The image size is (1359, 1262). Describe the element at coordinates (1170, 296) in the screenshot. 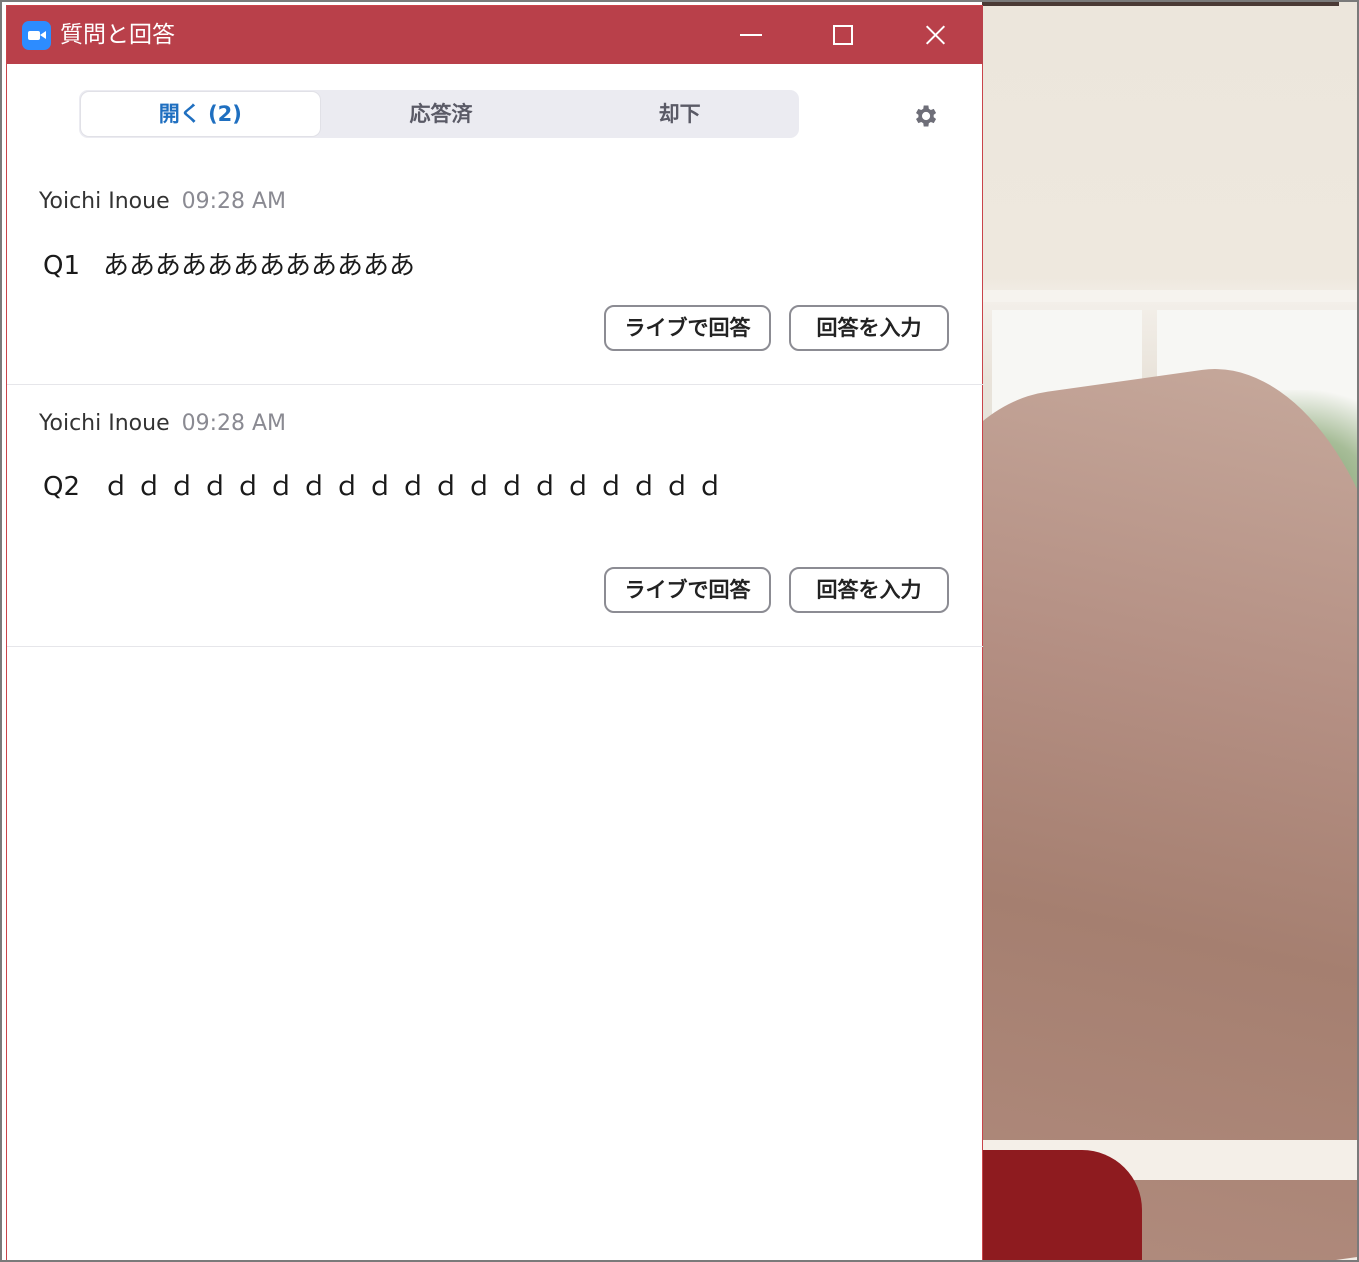

I see `background-window-frame` at that location.